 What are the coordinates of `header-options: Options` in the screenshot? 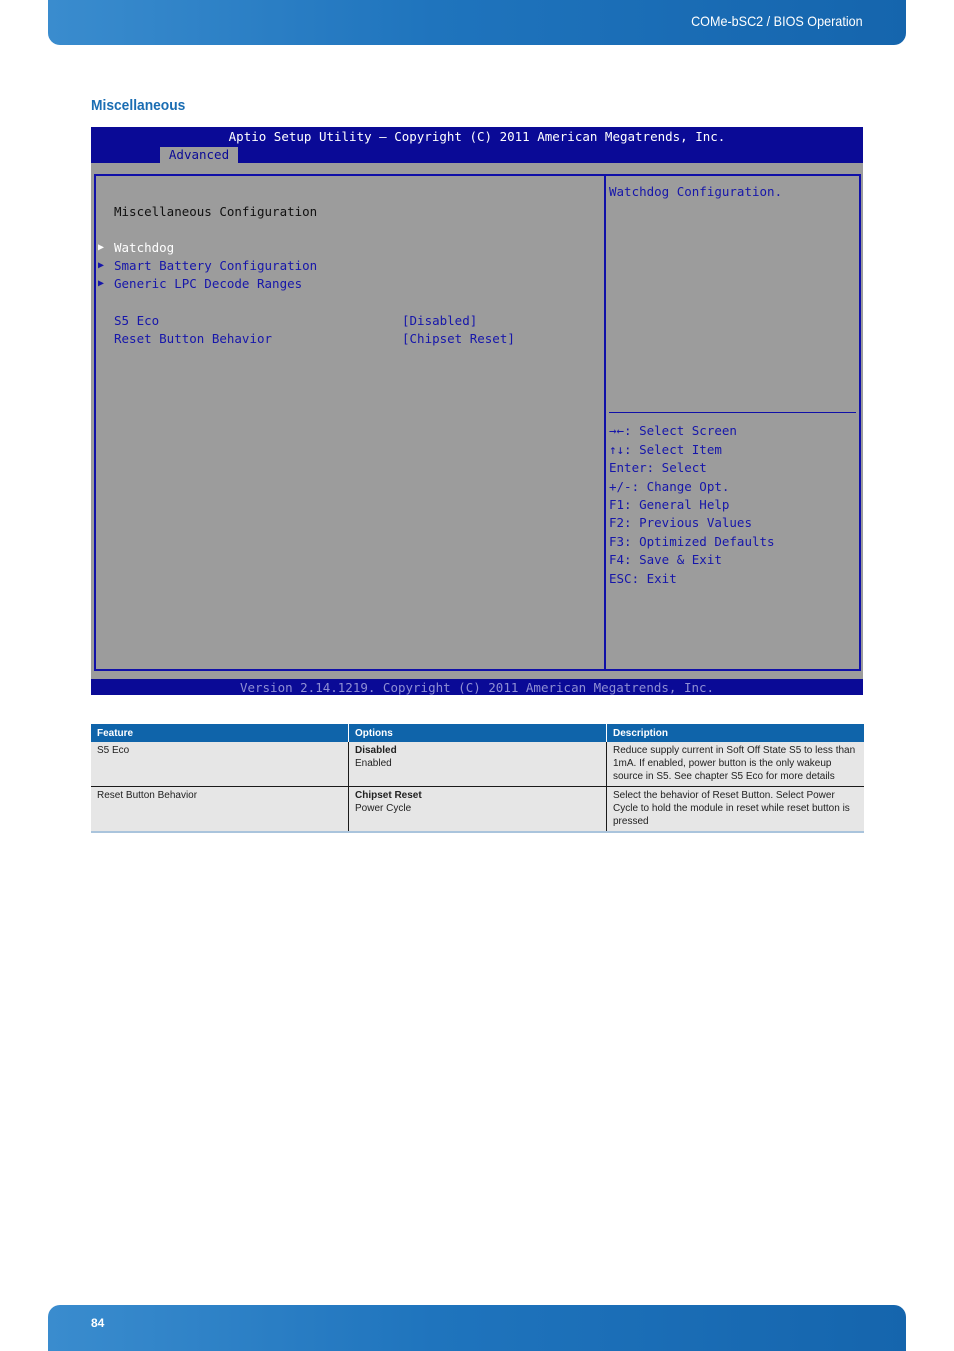 It's located at (477, 733).